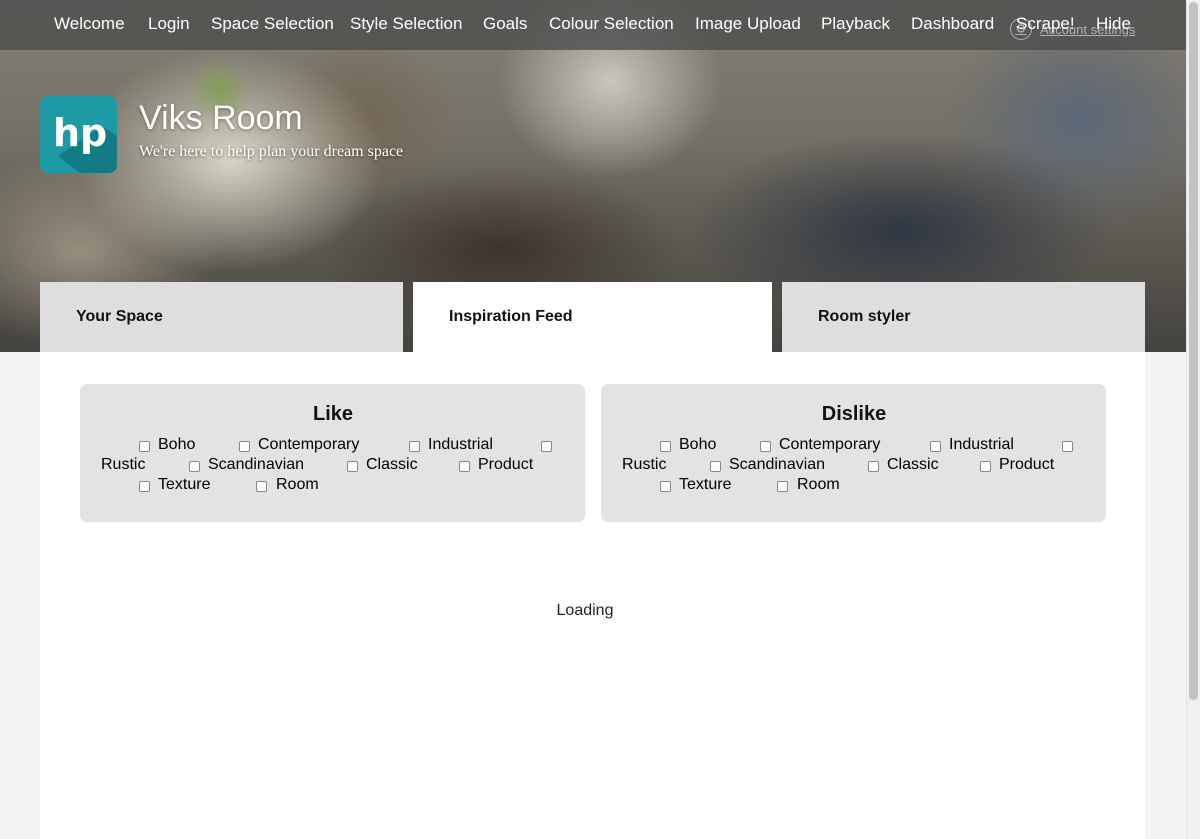 This screenshot has width=1200, height=839. I want to click on tab-inspiration-feed: Inspiration Feed, so click(592, 317).